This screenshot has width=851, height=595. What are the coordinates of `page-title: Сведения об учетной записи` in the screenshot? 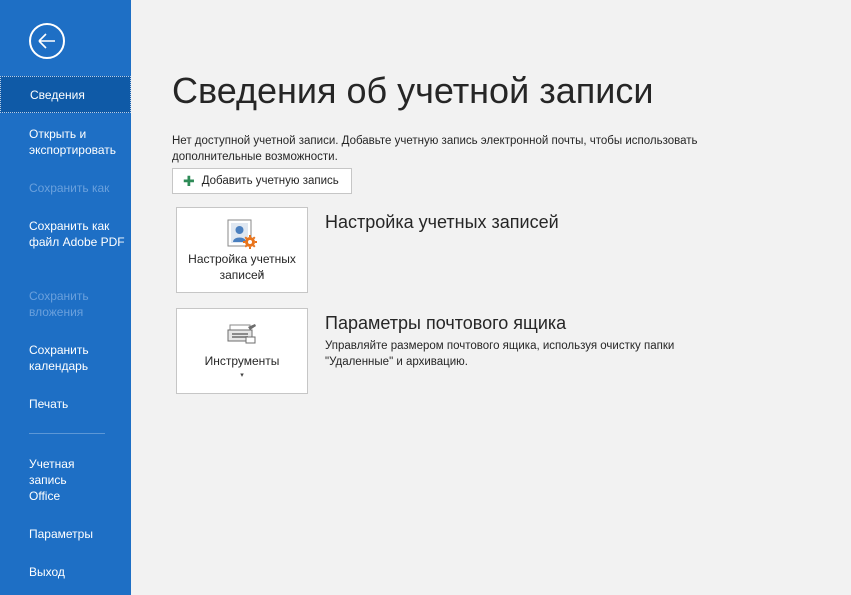 It's located at (413, 90).